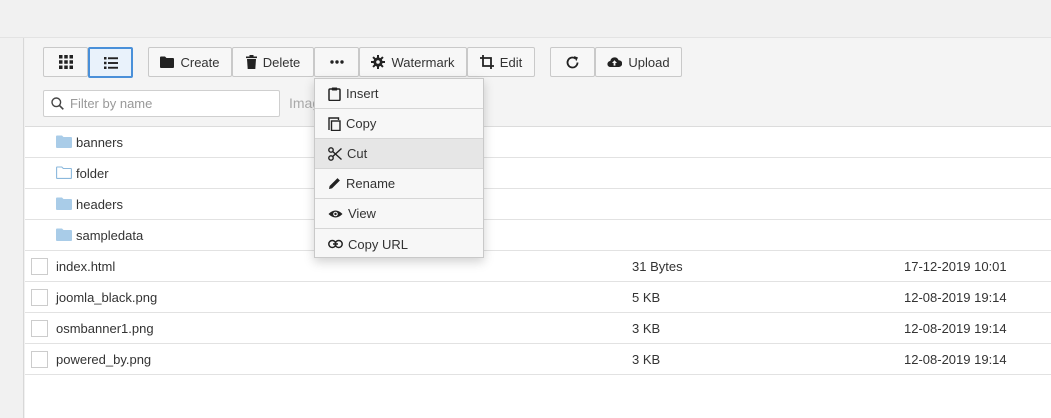 The width and height of the screenshot is (1051, 418). Describe the element at coordinates (357, 153) in the screenshot. I see `menu-item-label: Cut` at that location.